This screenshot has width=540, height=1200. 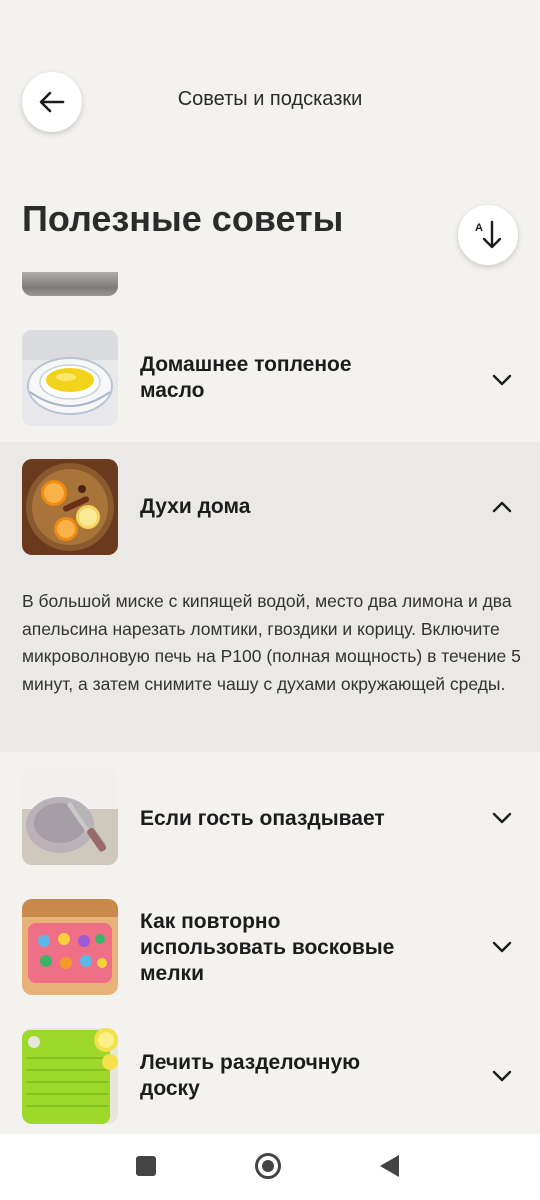 I want to click on list-item: Лечить разделочную доску, so click(x=270, y=1072).